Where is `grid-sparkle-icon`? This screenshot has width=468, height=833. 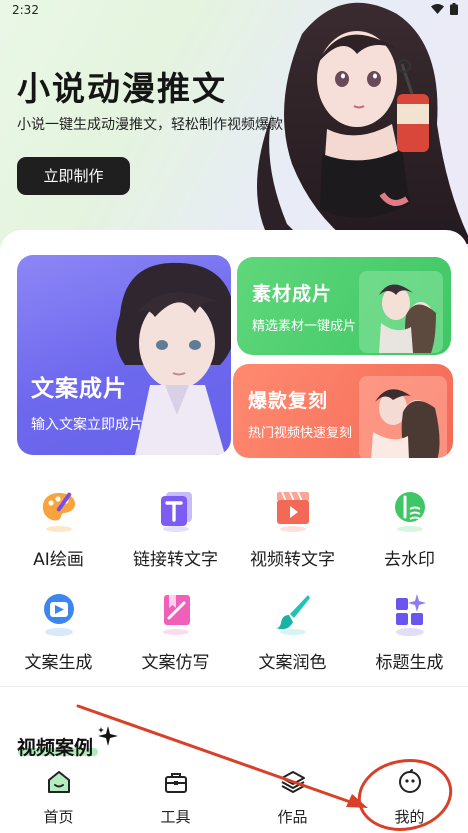 grid-sparkle-icon is located at coordinates (411, 615).